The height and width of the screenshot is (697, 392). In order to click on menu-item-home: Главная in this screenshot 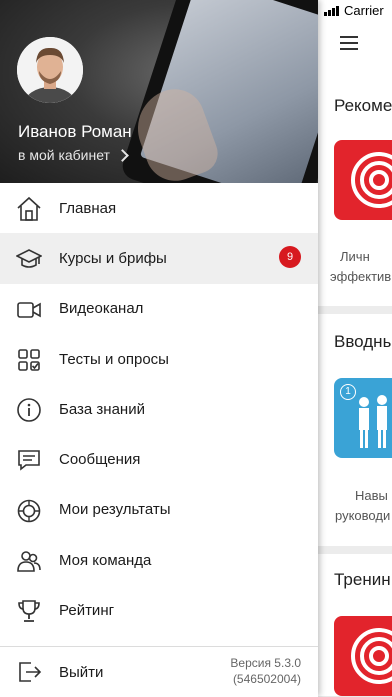, I will do `click(159, 208)`.